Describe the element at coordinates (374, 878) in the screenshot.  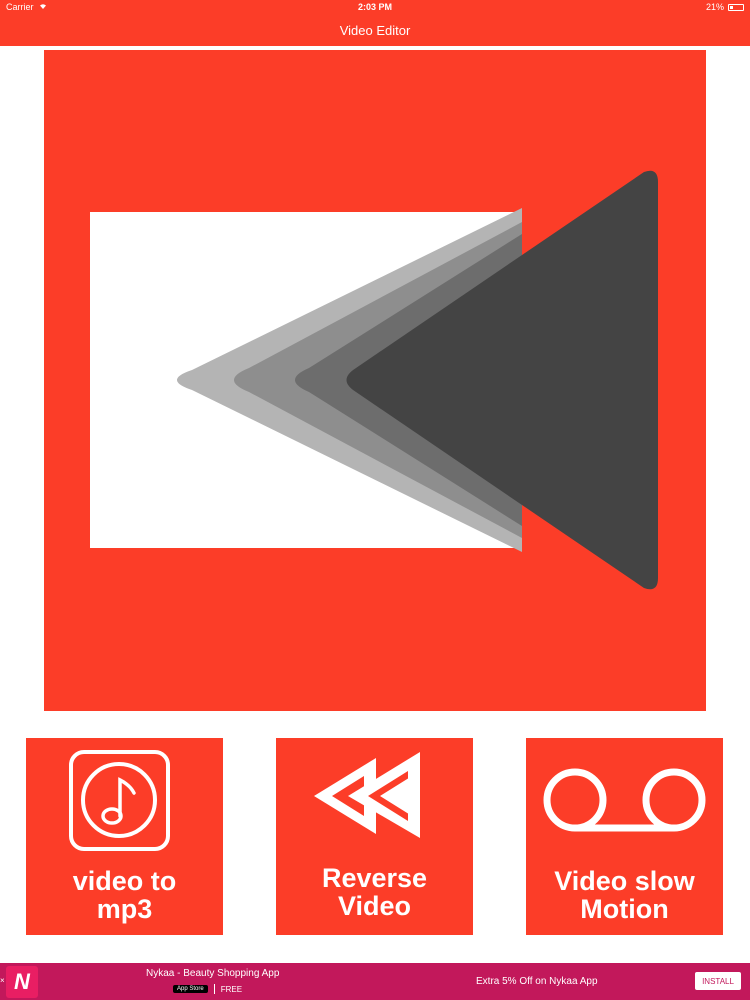
I see `reverse-video-label-1: Reverse` at that location.